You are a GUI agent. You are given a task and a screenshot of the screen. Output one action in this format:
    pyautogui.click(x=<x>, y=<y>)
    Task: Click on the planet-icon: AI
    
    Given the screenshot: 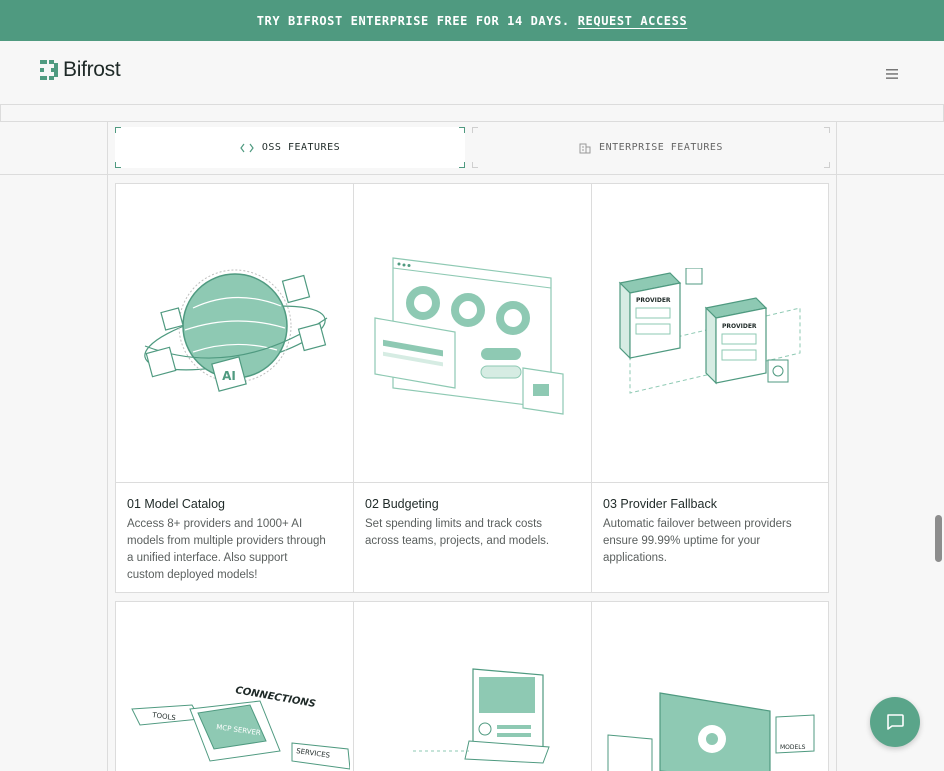 What is the action you would take?
    pyautogui.click(x=235, y=330)
    